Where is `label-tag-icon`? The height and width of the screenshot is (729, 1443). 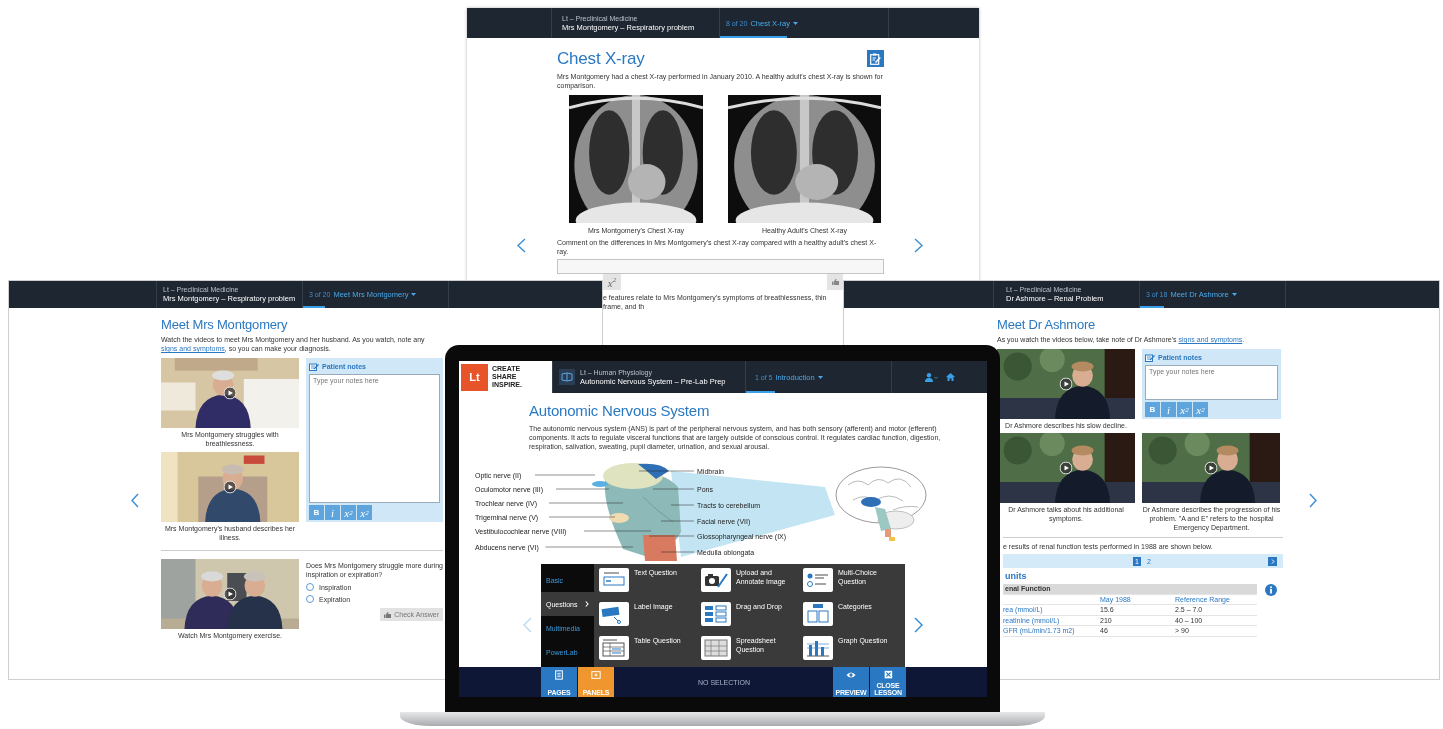
label-tag-icon is located at coordinates (614, 614).